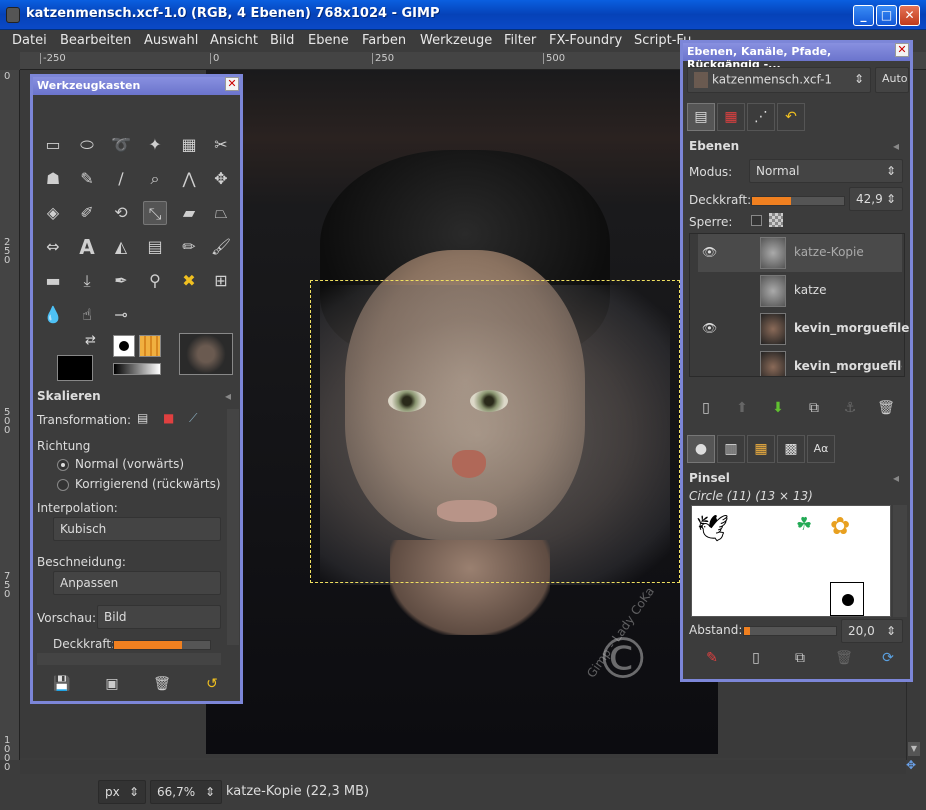 Image resolution: width=926 pixels, height=810 pixels. Describe the element at coordinates (900, 561) in the screenshot. I see `brush-scrollbar` at that location.